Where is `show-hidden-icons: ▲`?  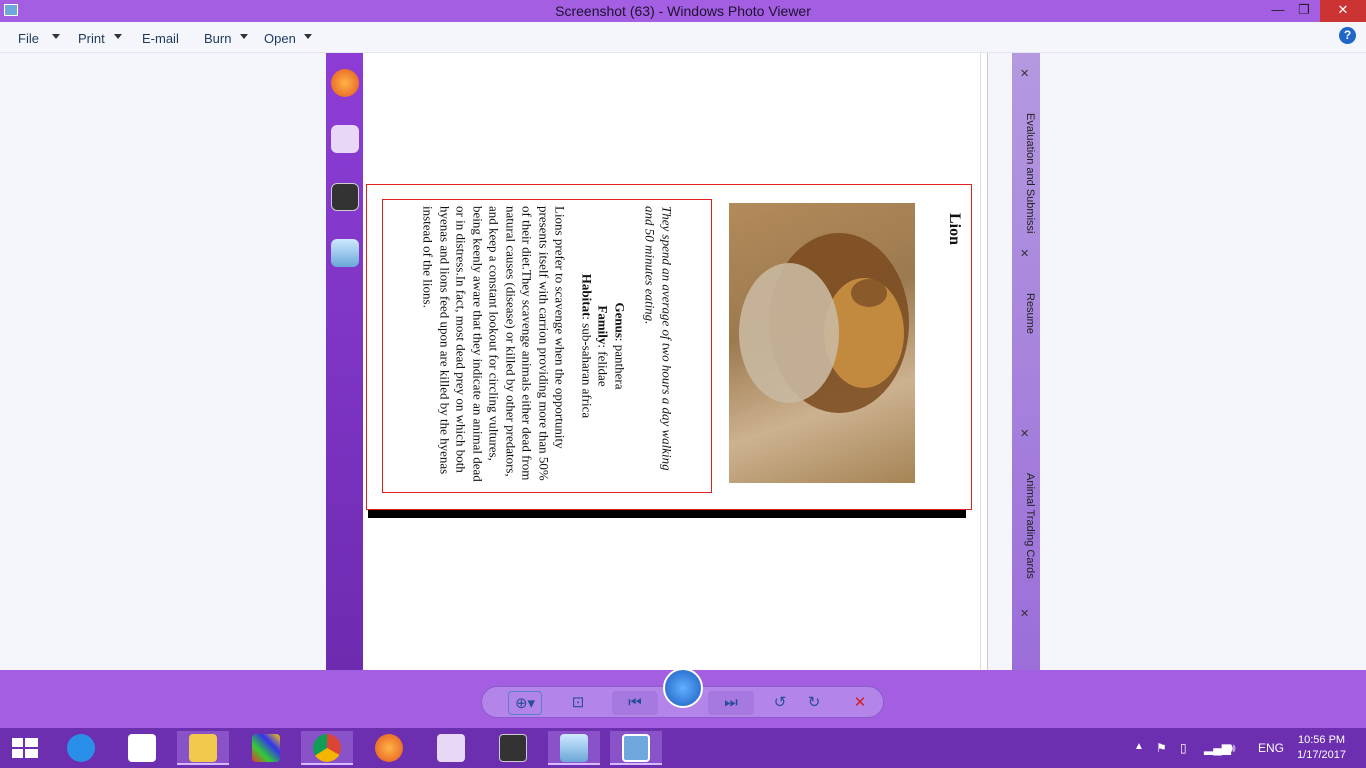
show-hidden-icons: ▲ is located at coordinates (1139, 746).